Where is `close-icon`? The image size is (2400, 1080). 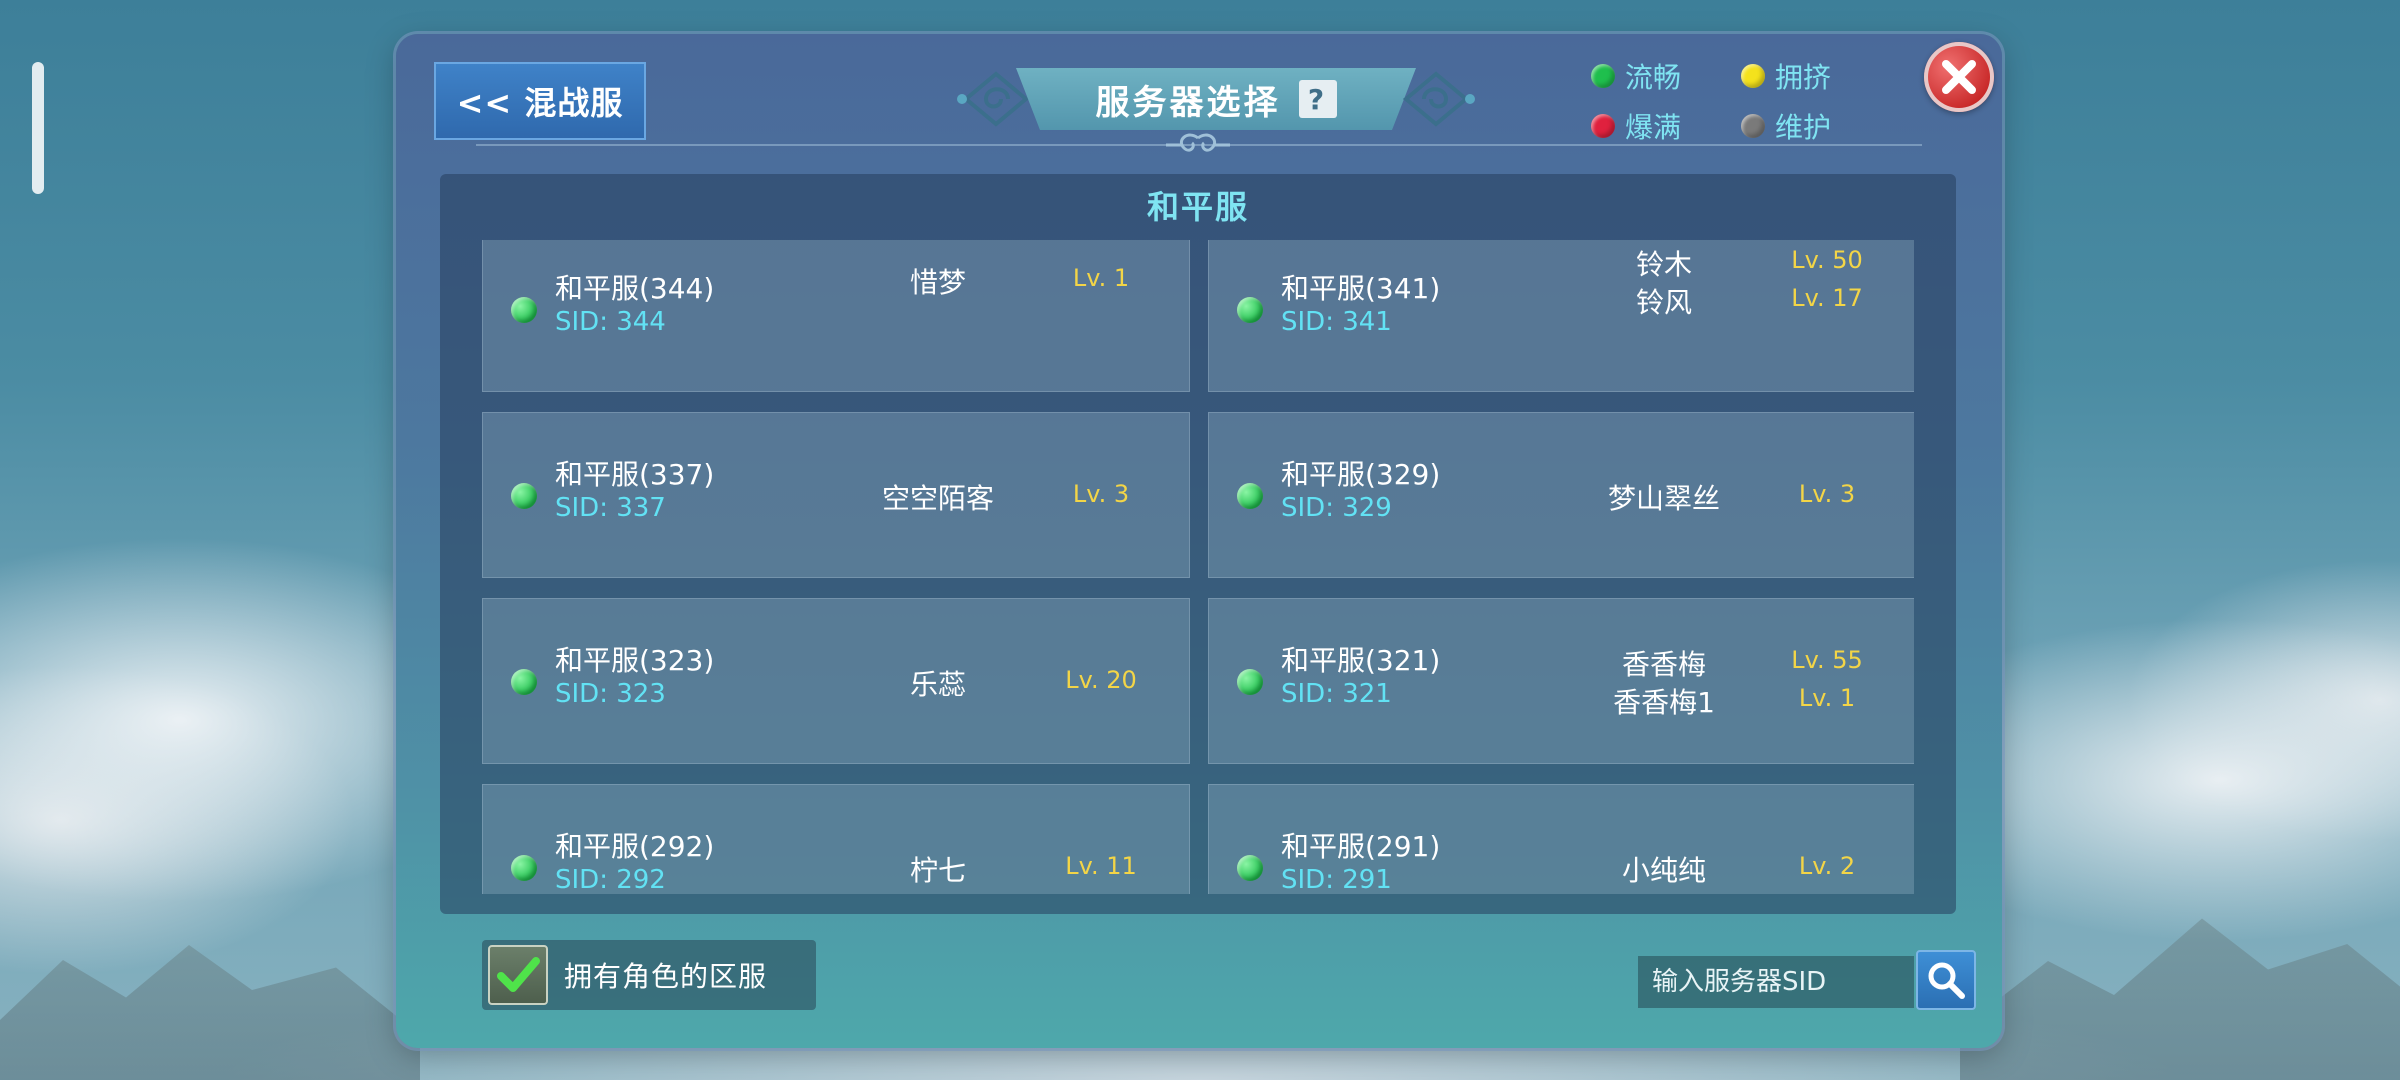
close-icon is located at coordinates (1959, 77).